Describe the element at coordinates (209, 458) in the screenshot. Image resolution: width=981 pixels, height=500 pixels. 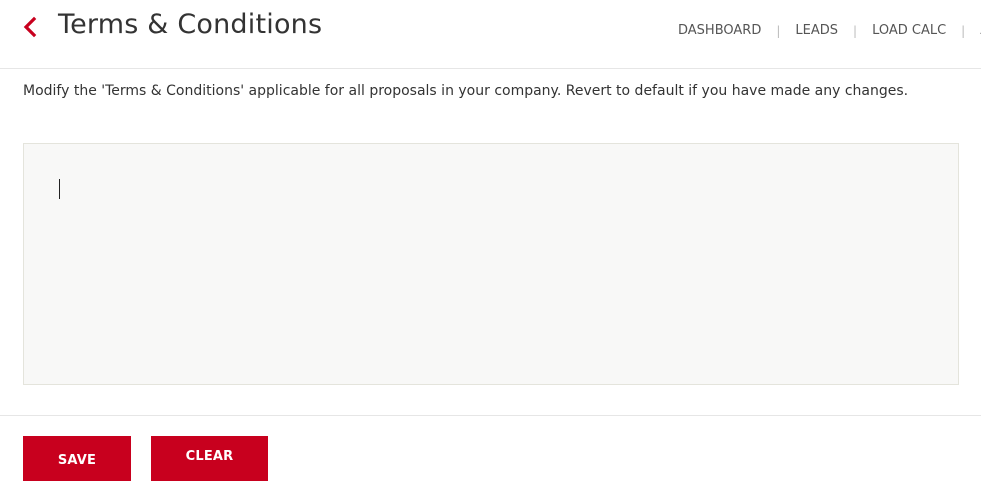
I see `clear-button: CLEAR` at that location.